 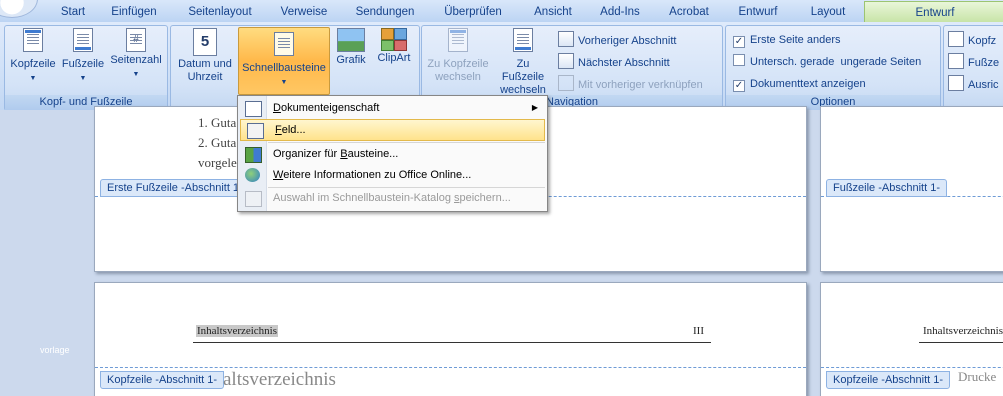 I want to click on schnellbausteine-button: Schnellbausteine ▼, so click(x=284, y=61).